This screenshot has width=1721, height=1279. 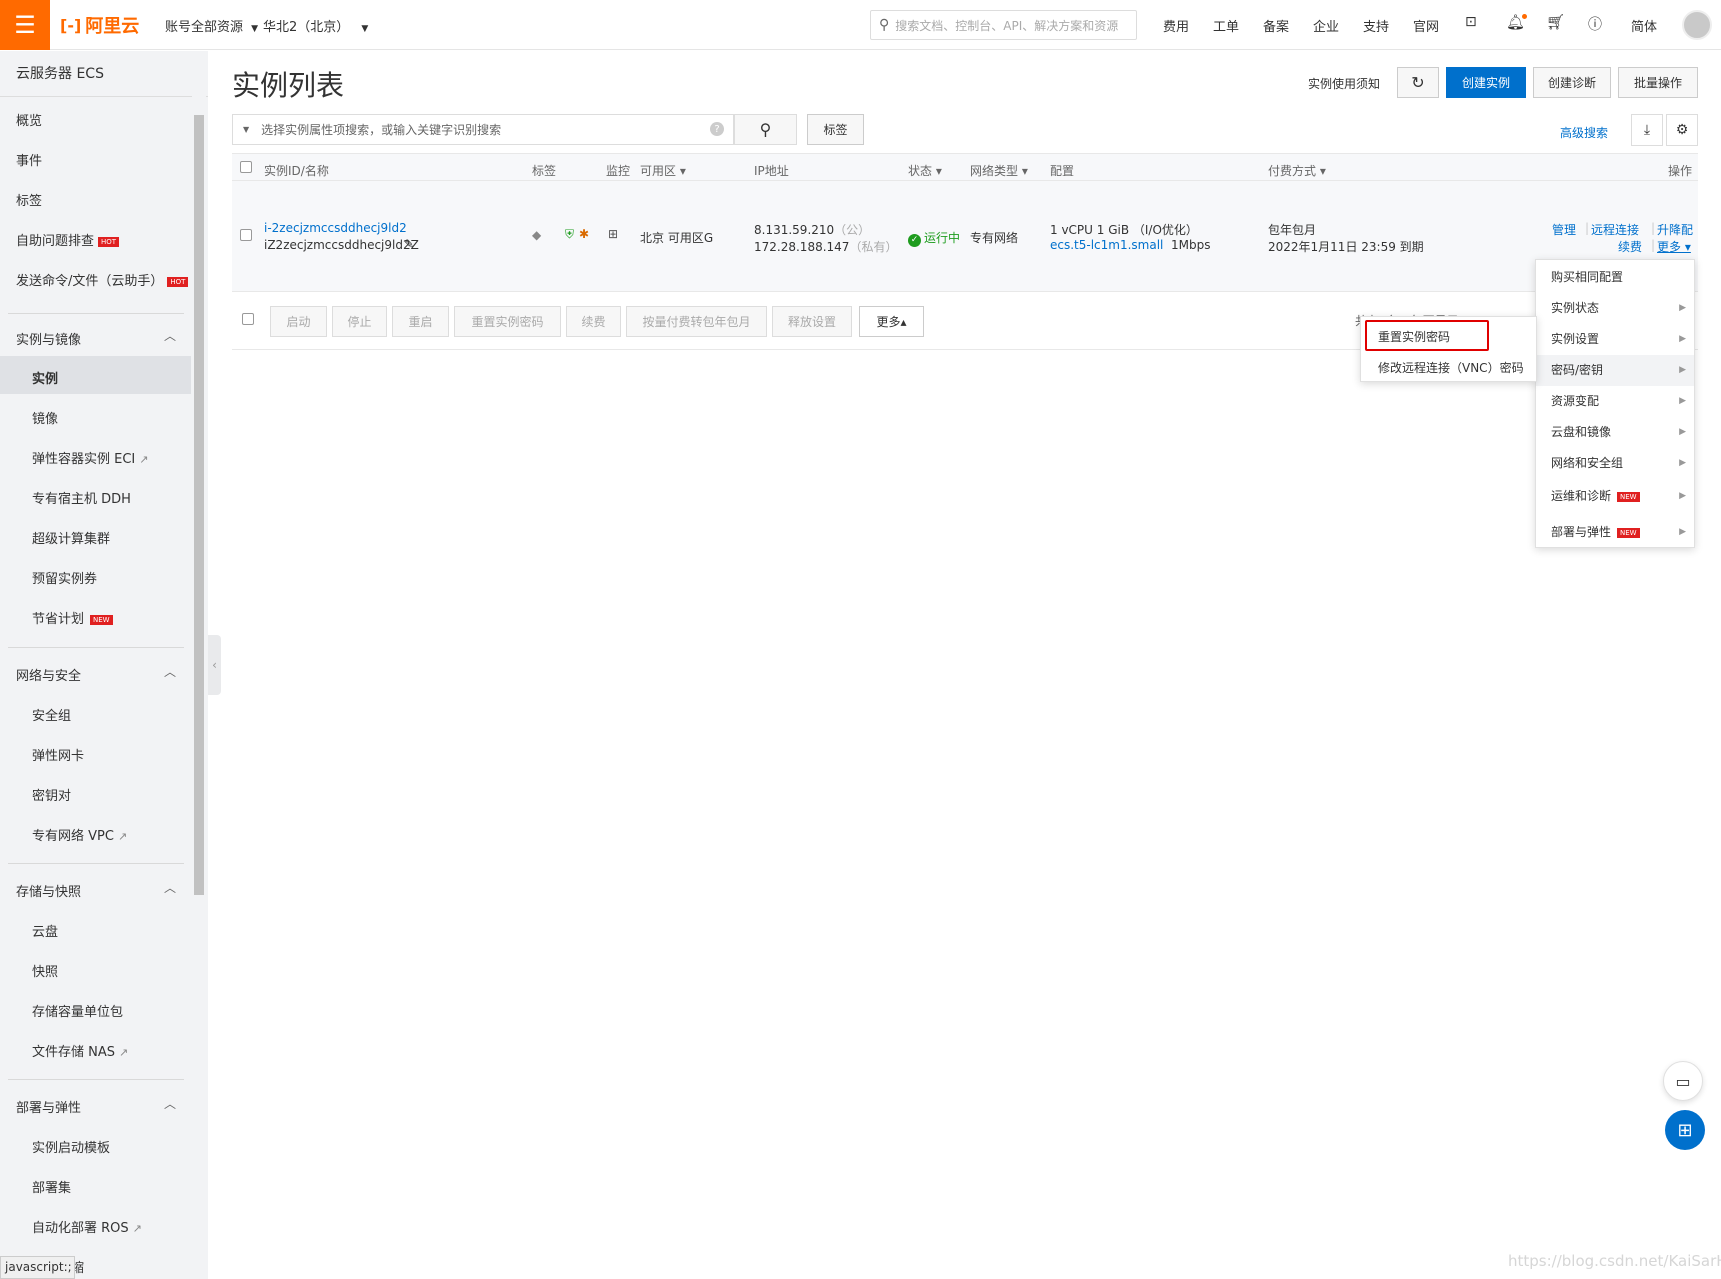 What do you see at coordinates (315, 25) in the screenshot?
I see `region-selector: 华北2（北京） ▼` at bounding box center [315, 25].